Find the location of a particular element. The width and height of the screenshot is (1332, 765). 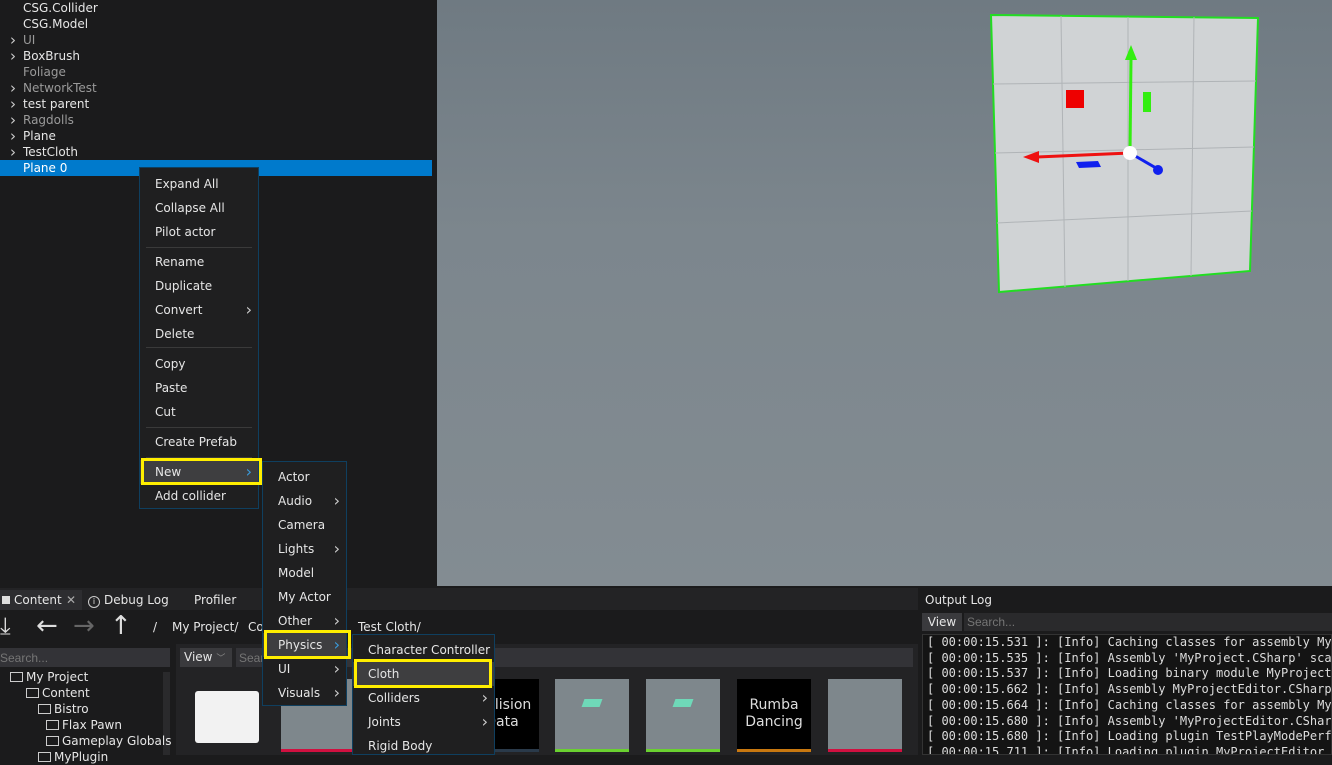

menu-item-delete: Delete is located at coordinates (199, 334).